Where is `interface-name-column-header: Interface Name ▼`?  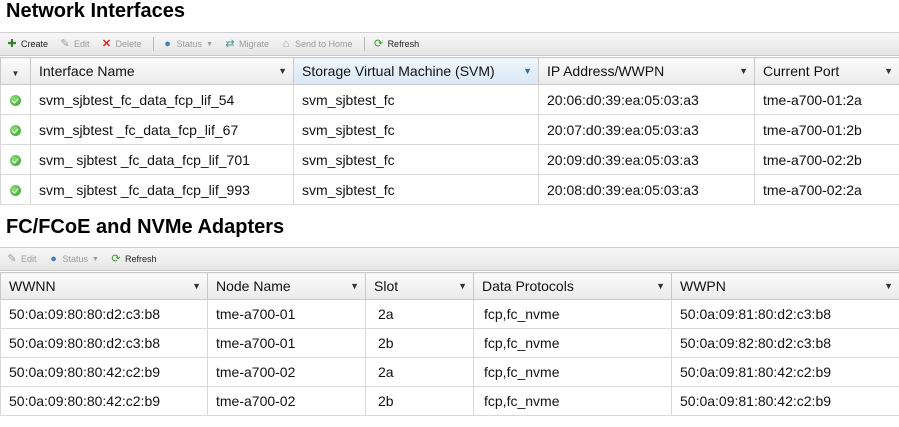 interface-name-column-header: Interface Name ▼ is located at coordinates (162, 71).